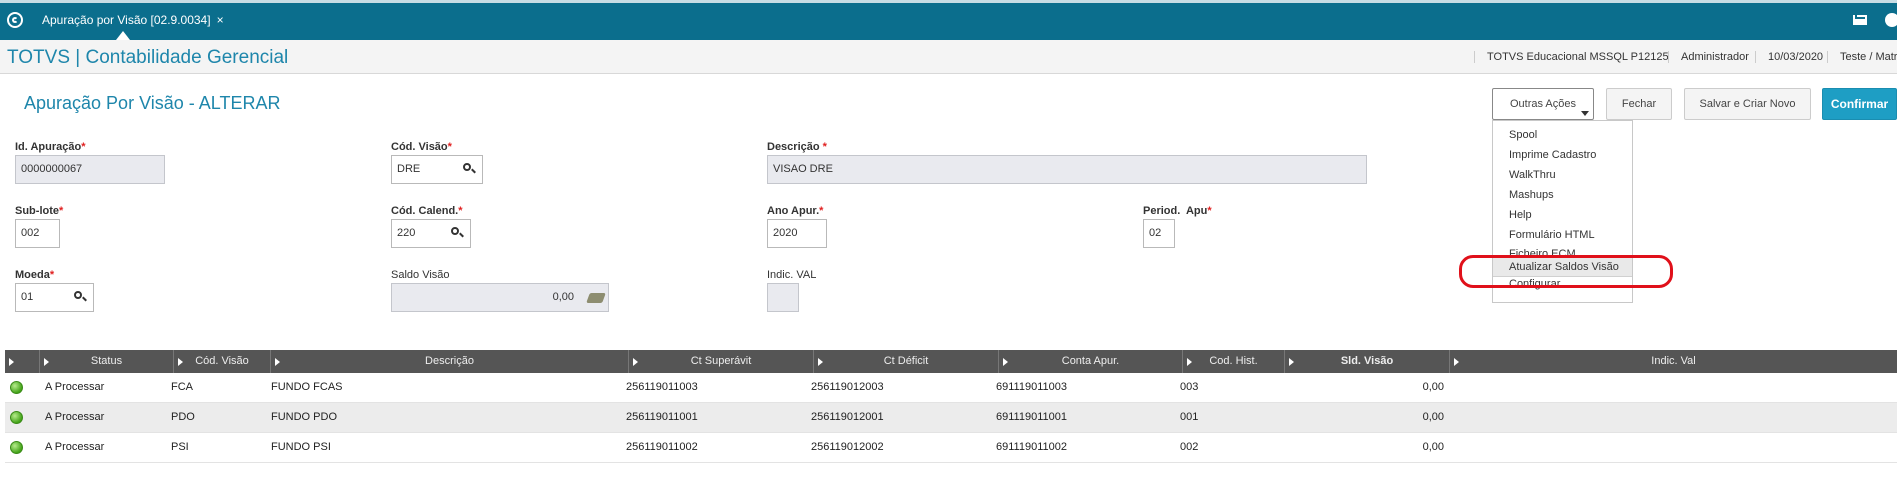  What do you see at coordinates (1031, 387) in the screenshot?
I see `cell-conta-apur: 691119011003` at bounding box center [1031, 387].